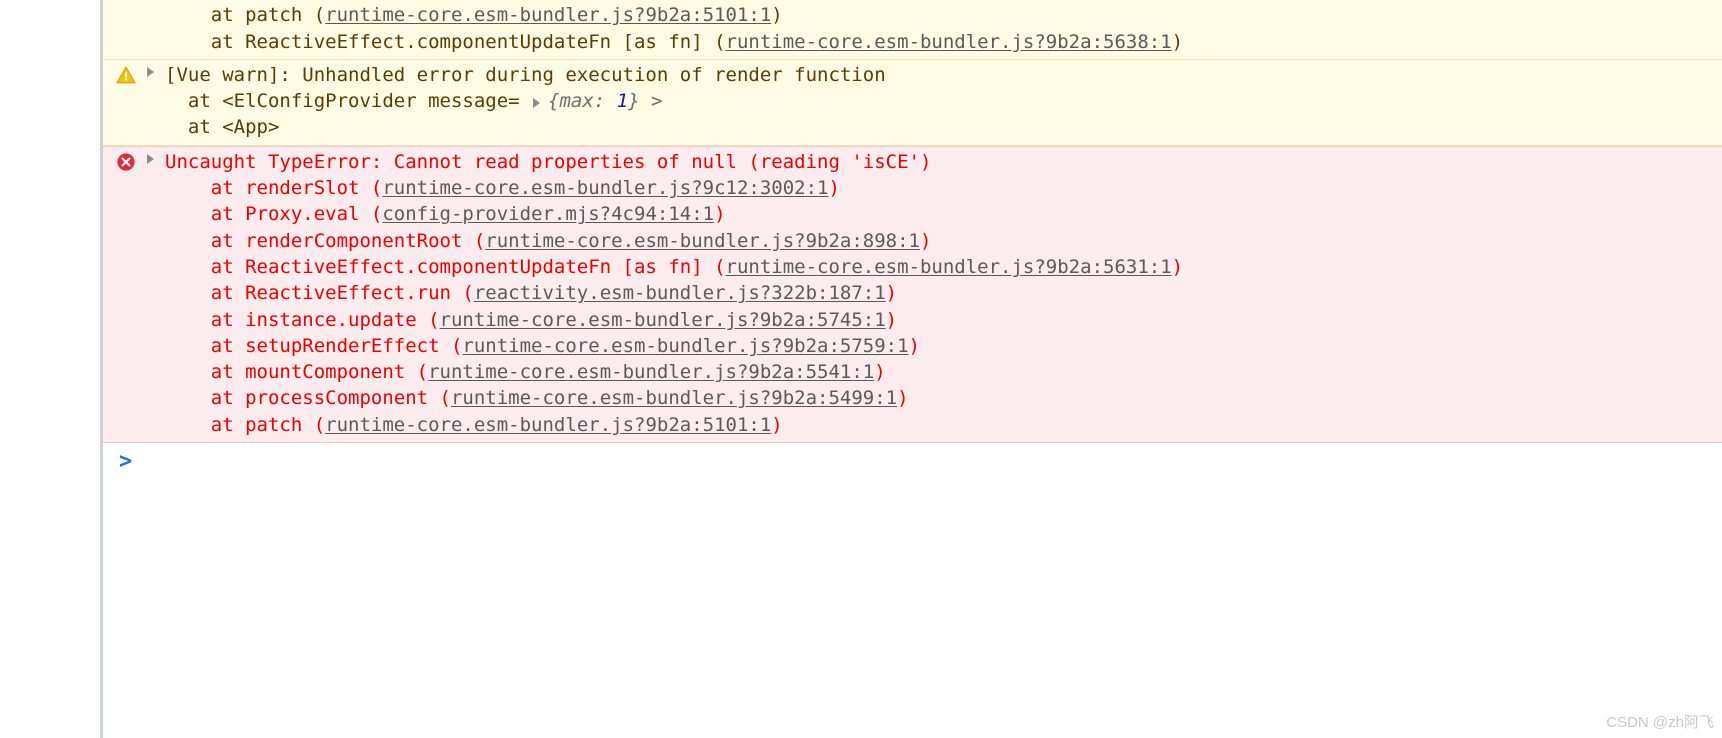  What do you see at coordinates (302, 319) in the screenshot?
I see `stack-line-text: at instance.update (` at bounding box center [302, 319].